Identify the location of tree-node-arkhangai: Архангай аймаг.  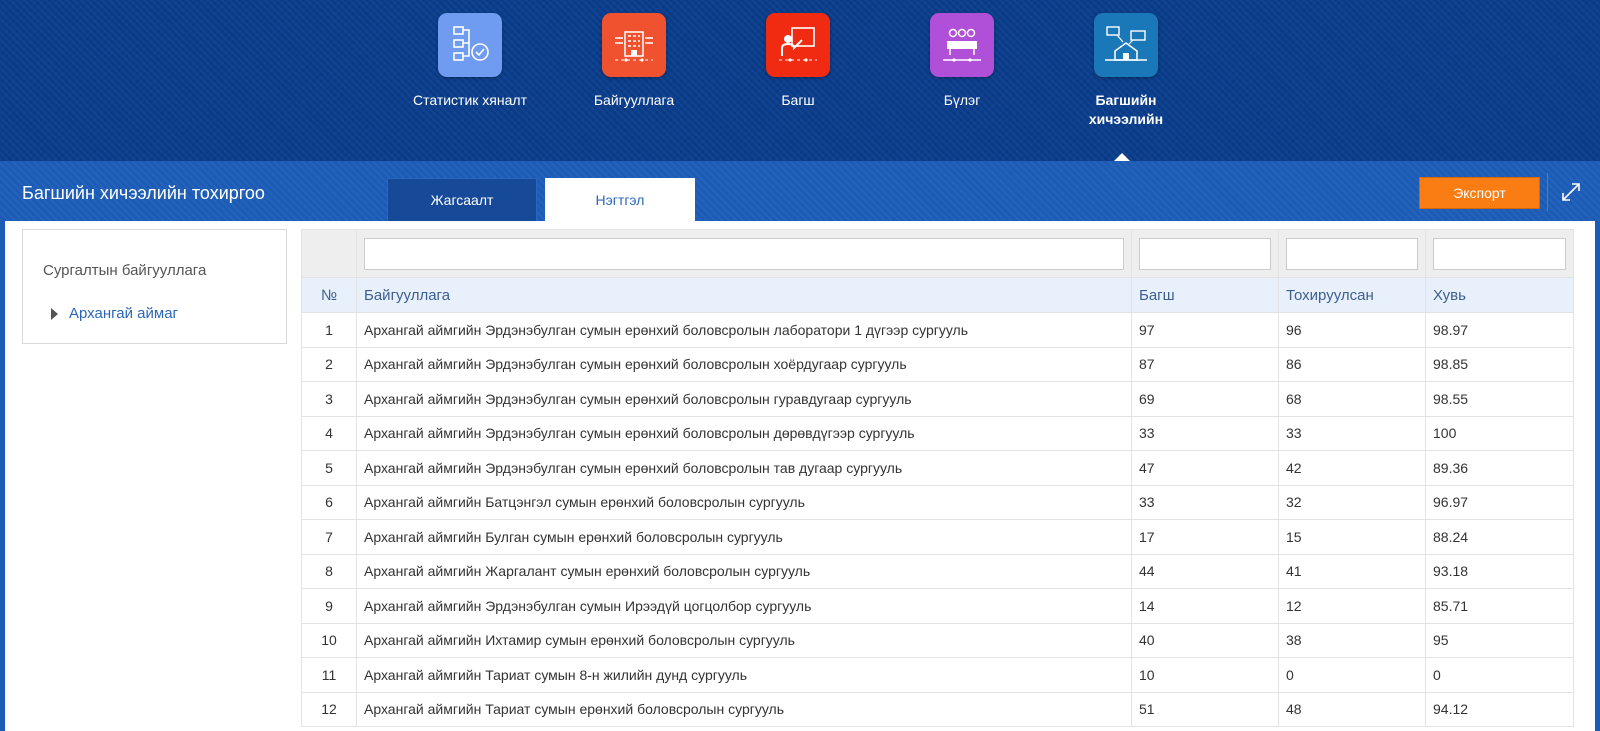
(114, 313).